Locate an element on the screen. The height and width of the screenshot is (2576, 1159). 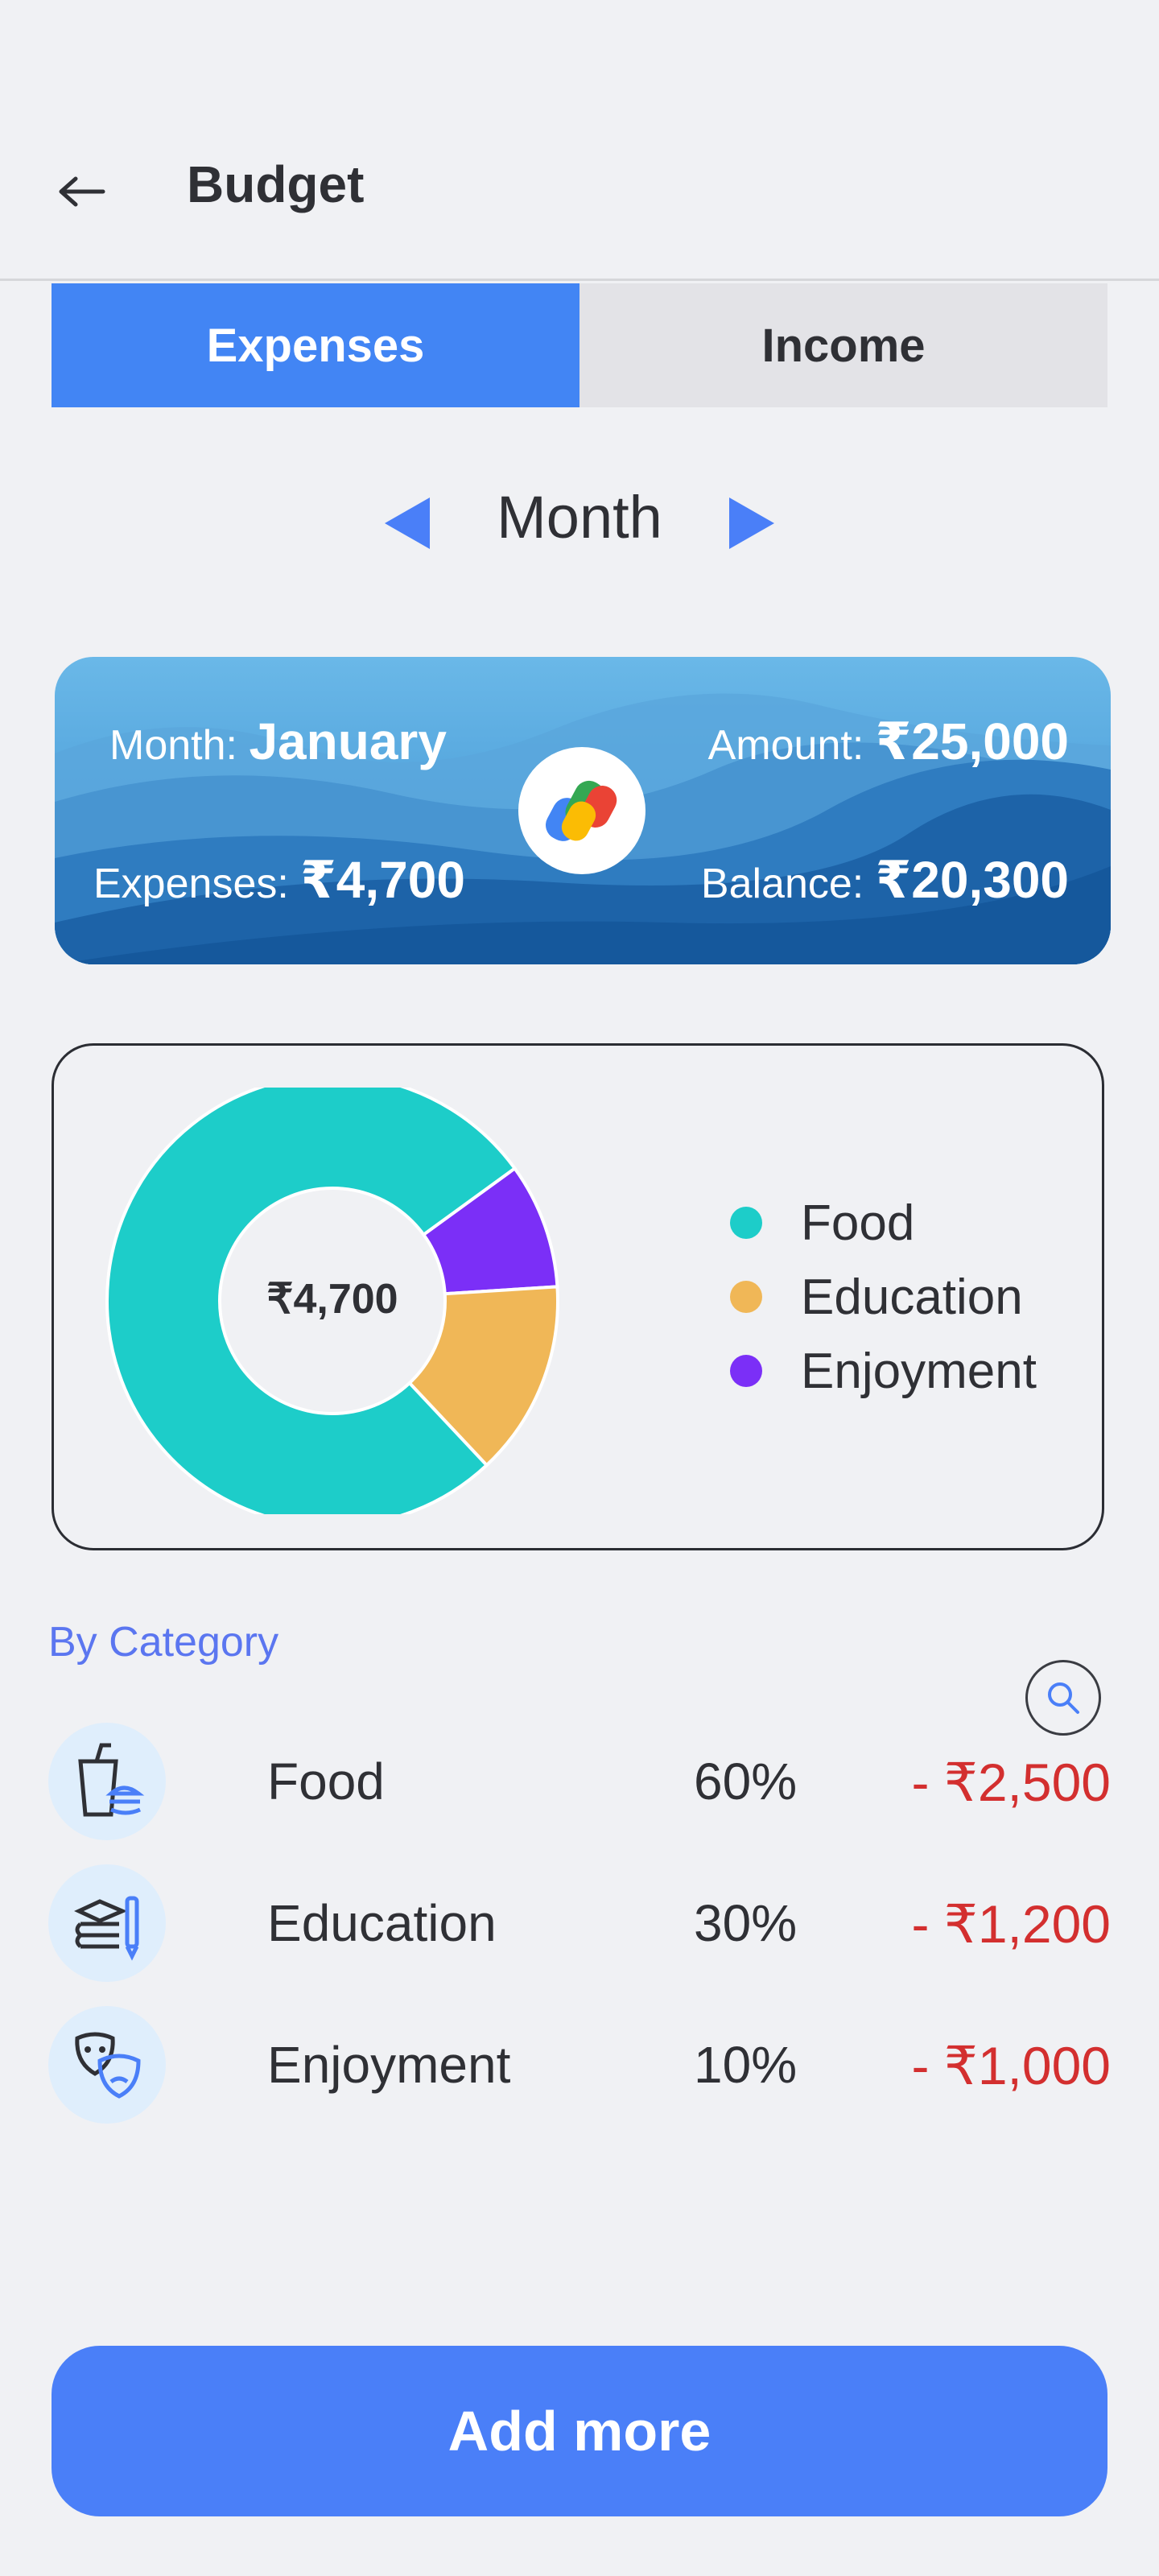
google-pay-logo-icon is located at coordinates (581, 810).